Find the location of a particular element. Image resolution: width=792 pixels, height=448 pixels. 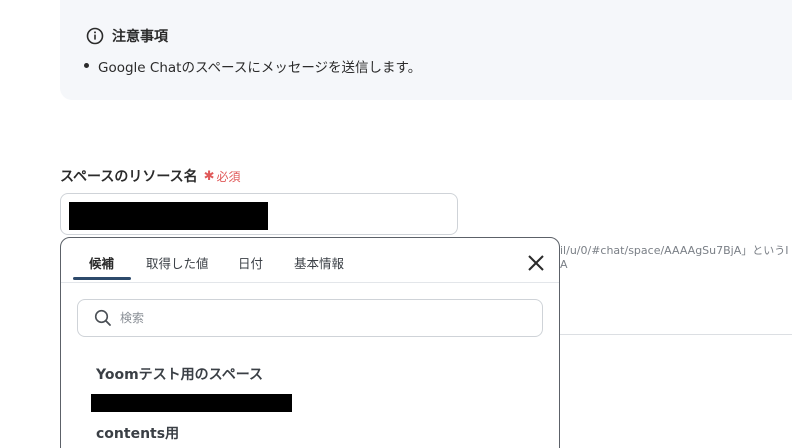

field-label: スペースのリソース名 ✱ 必須 is located at coordinates (150, 176).